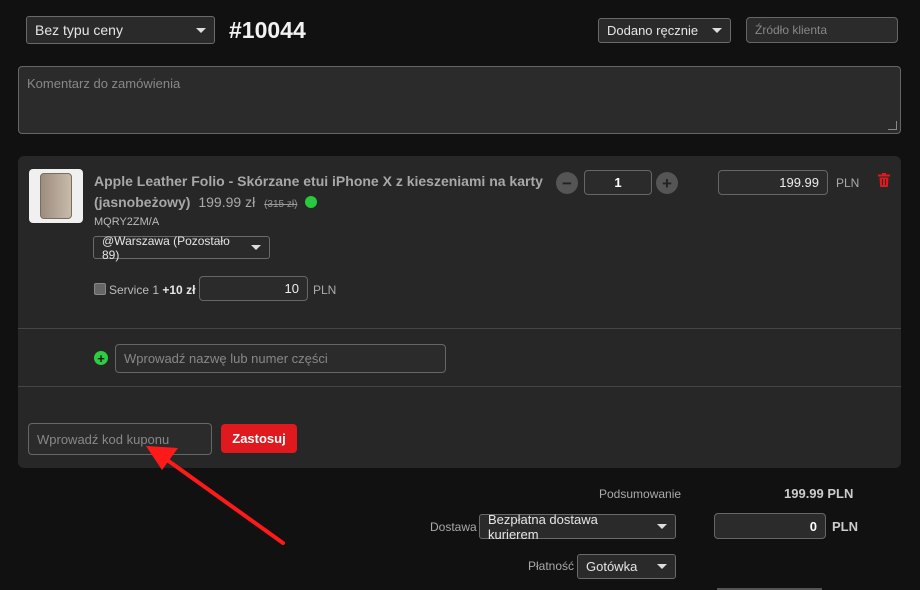 The width and height of the screenshot is (920, 590). I want to click on summary-value: 199.99 PLN, so click(819, 493).